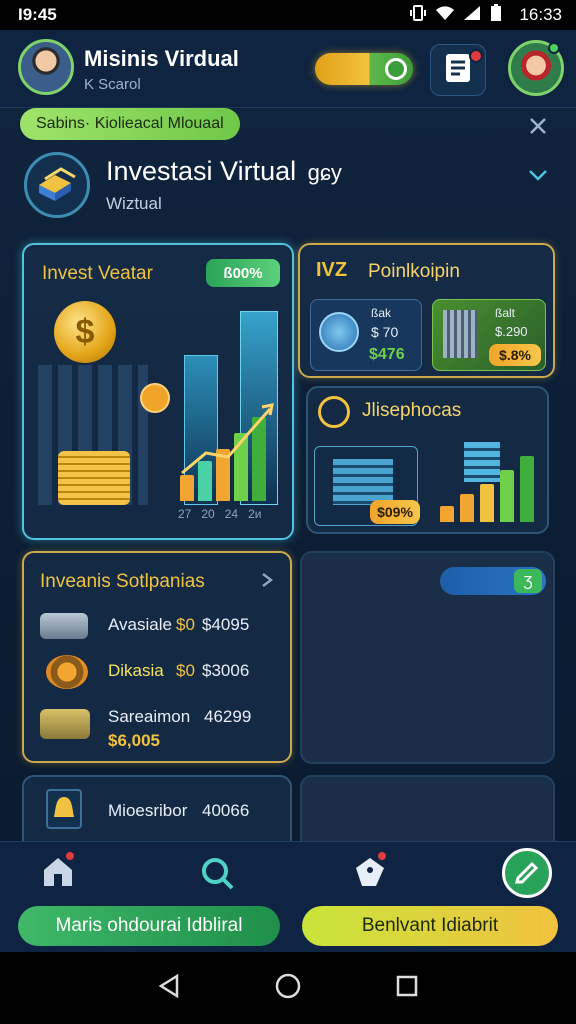 This screenshot has height=1024, width=576. What do you see at coordinates (460, 334) in the screenshot?
I see `machine-icon` at bounding box center [460, 334].